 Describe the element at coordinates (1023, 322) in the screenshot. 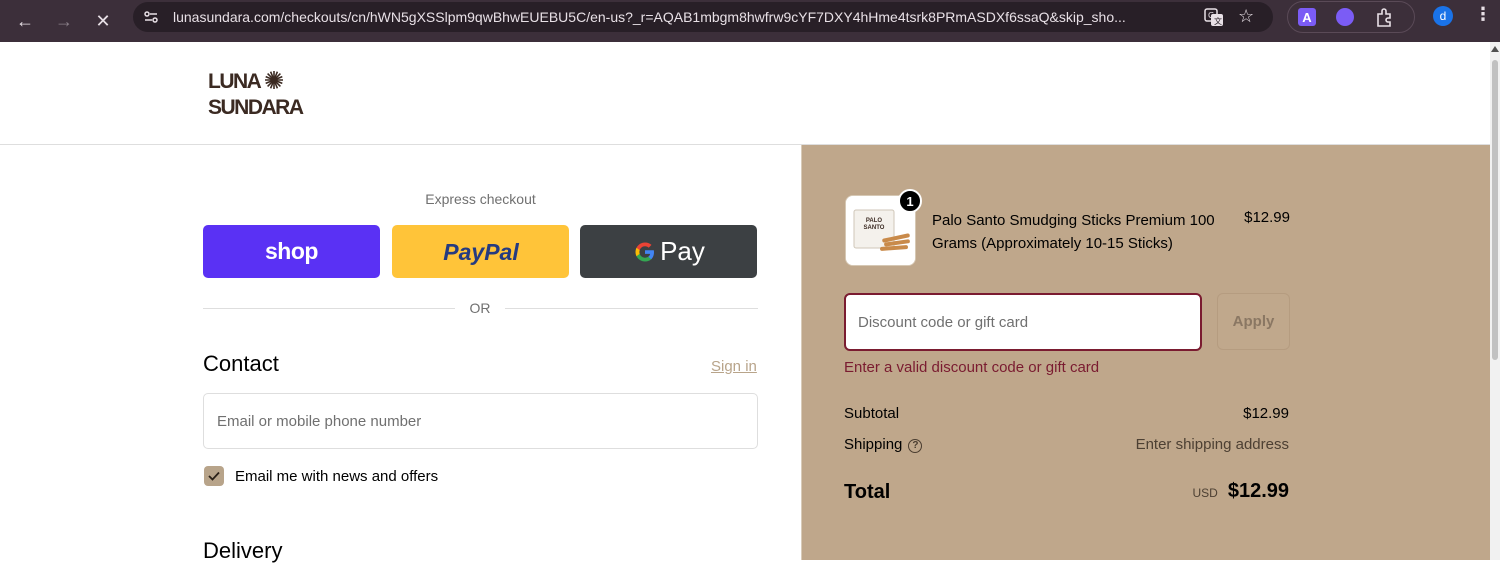

I see `discount-code-input` at that location.